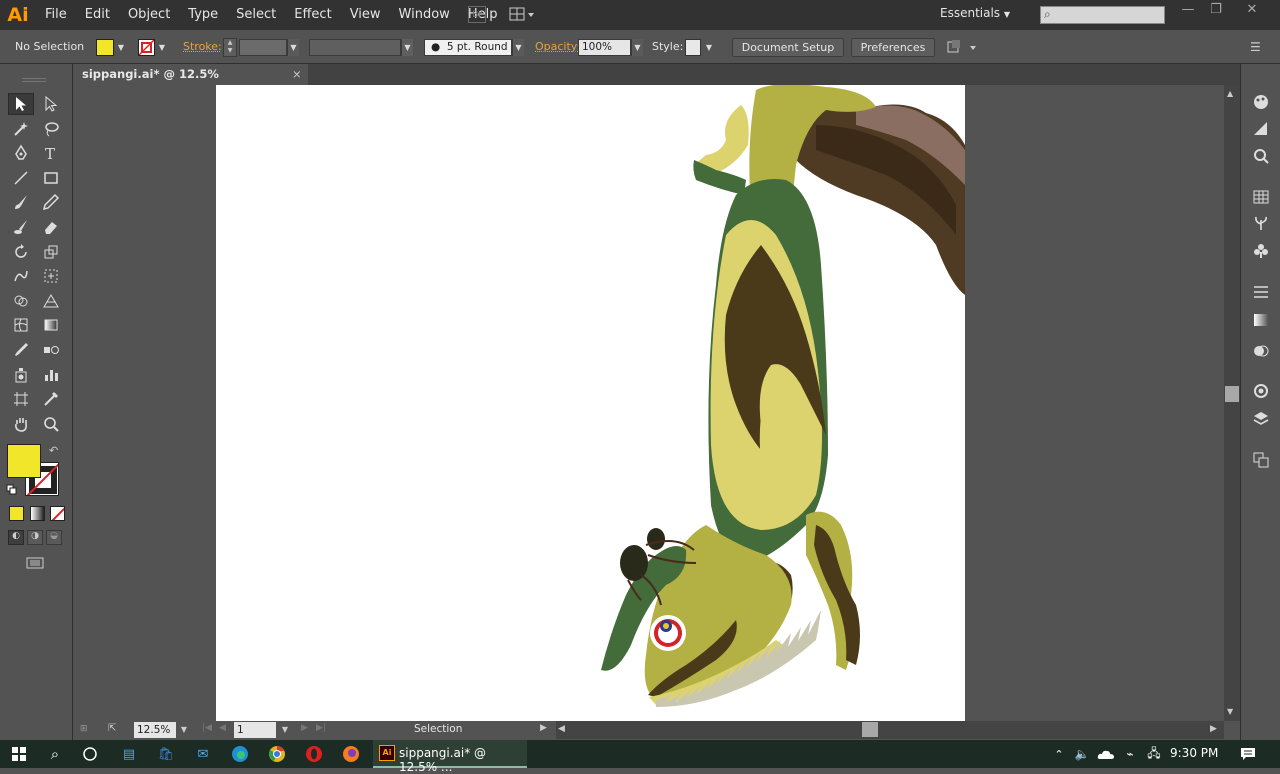 The image size is (1280, 774). I want to click on panel-menu-icon: ☰, so click(1257, 47).